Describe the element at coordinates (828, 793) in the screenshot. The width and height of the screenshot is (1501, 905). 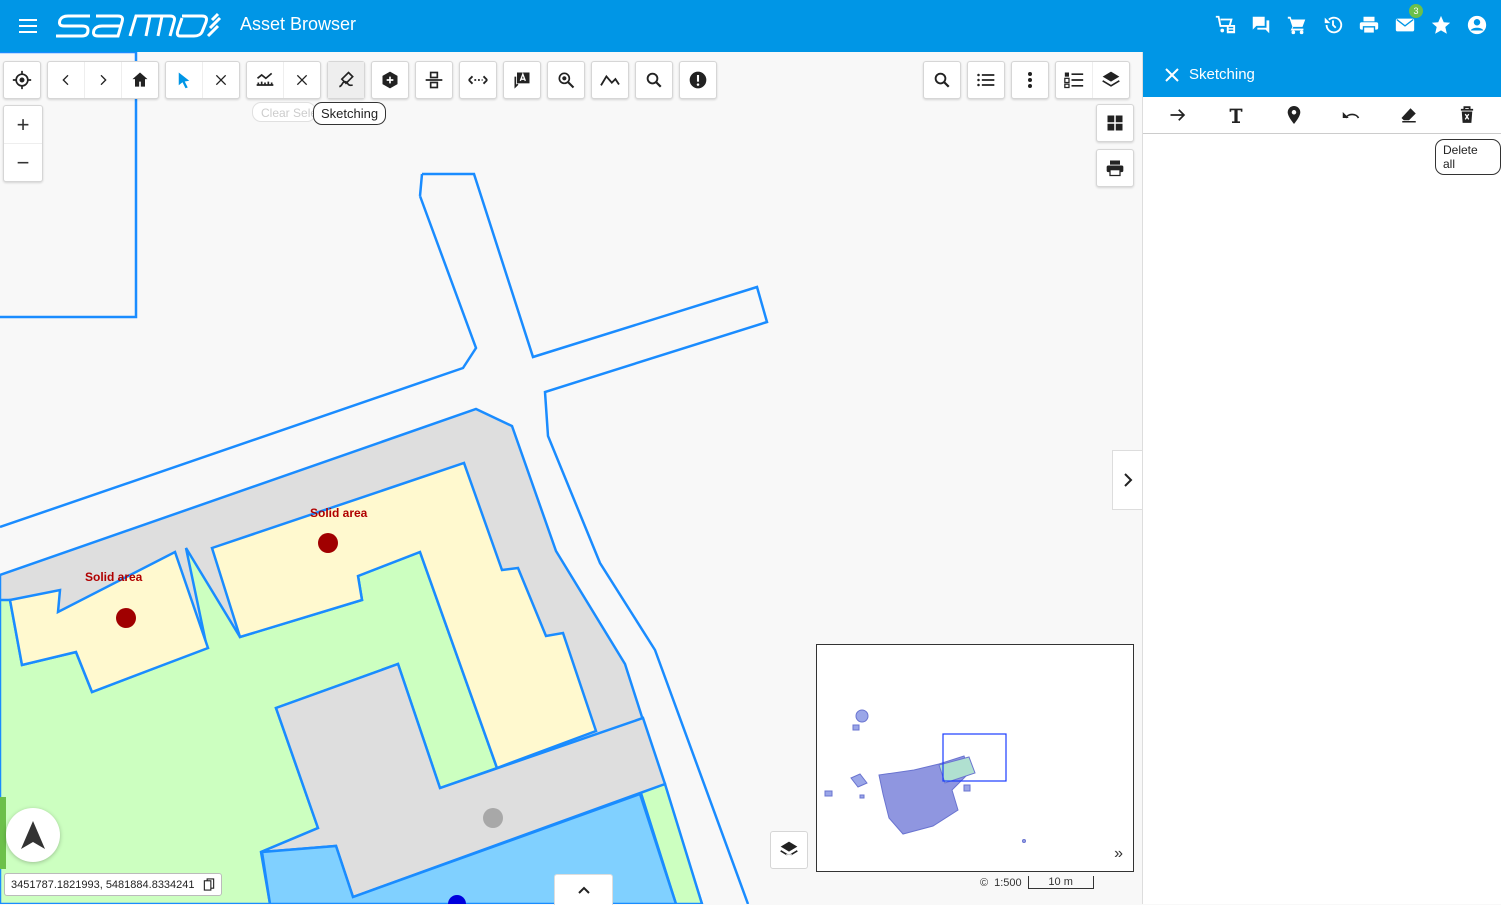
I see `overview-feature-d` at that location.